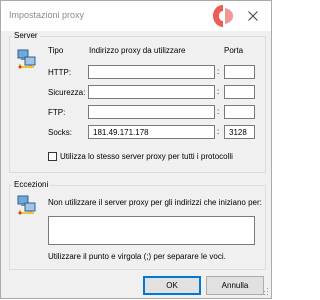 The height and width of the screenshot is (300, 320). What do you see at coordinates (239, 132) in the screenshot?
I see `socks-port-input: 3128` at bounding box center [239, 132].